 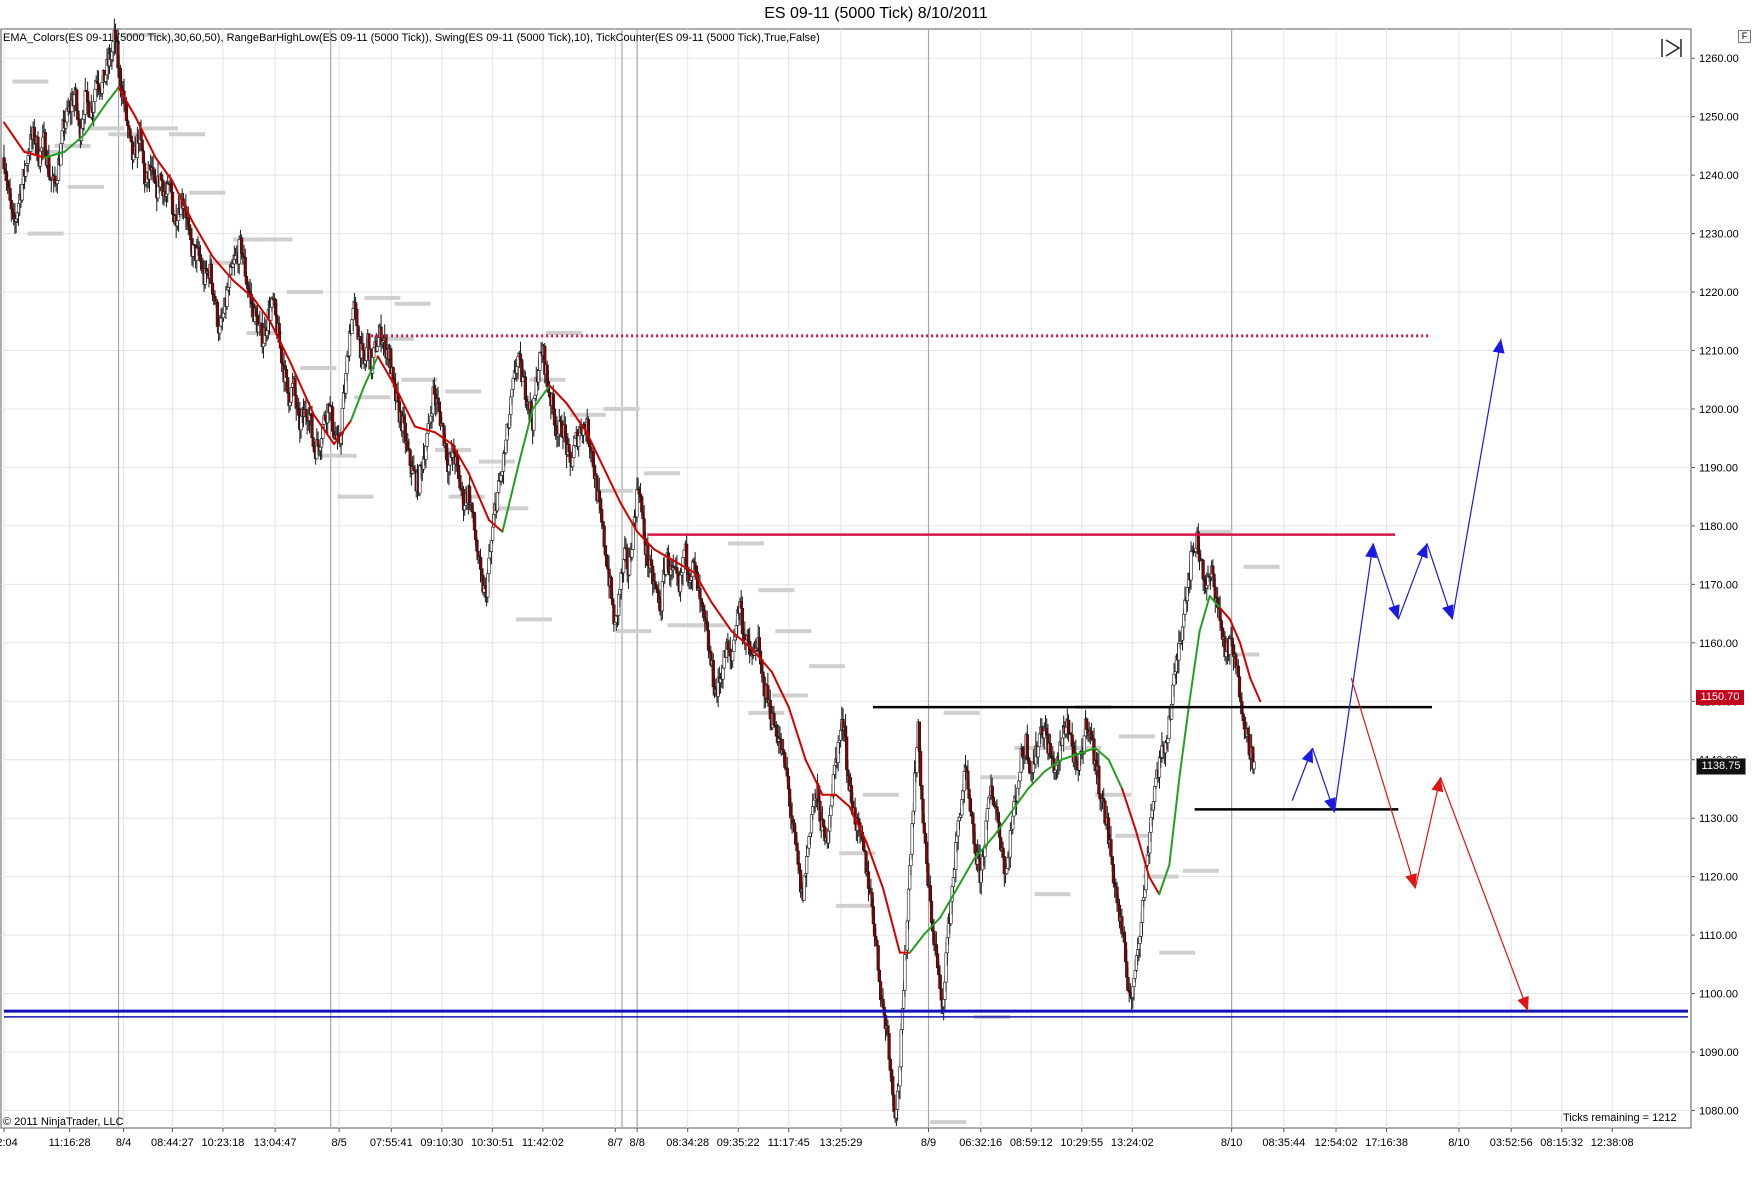 What do you see at coordinates (1719, 176) in the screenshot?
I see `price-tick-label: 1240.00` at bounding box center [1719, 176].